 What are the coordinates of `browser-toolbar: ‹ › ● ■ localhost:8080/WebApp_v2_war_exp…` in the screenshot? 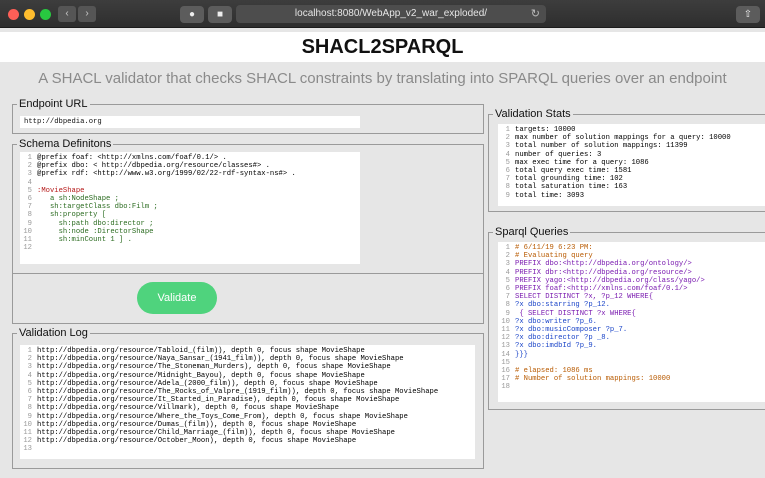 It's located at (382, 14).